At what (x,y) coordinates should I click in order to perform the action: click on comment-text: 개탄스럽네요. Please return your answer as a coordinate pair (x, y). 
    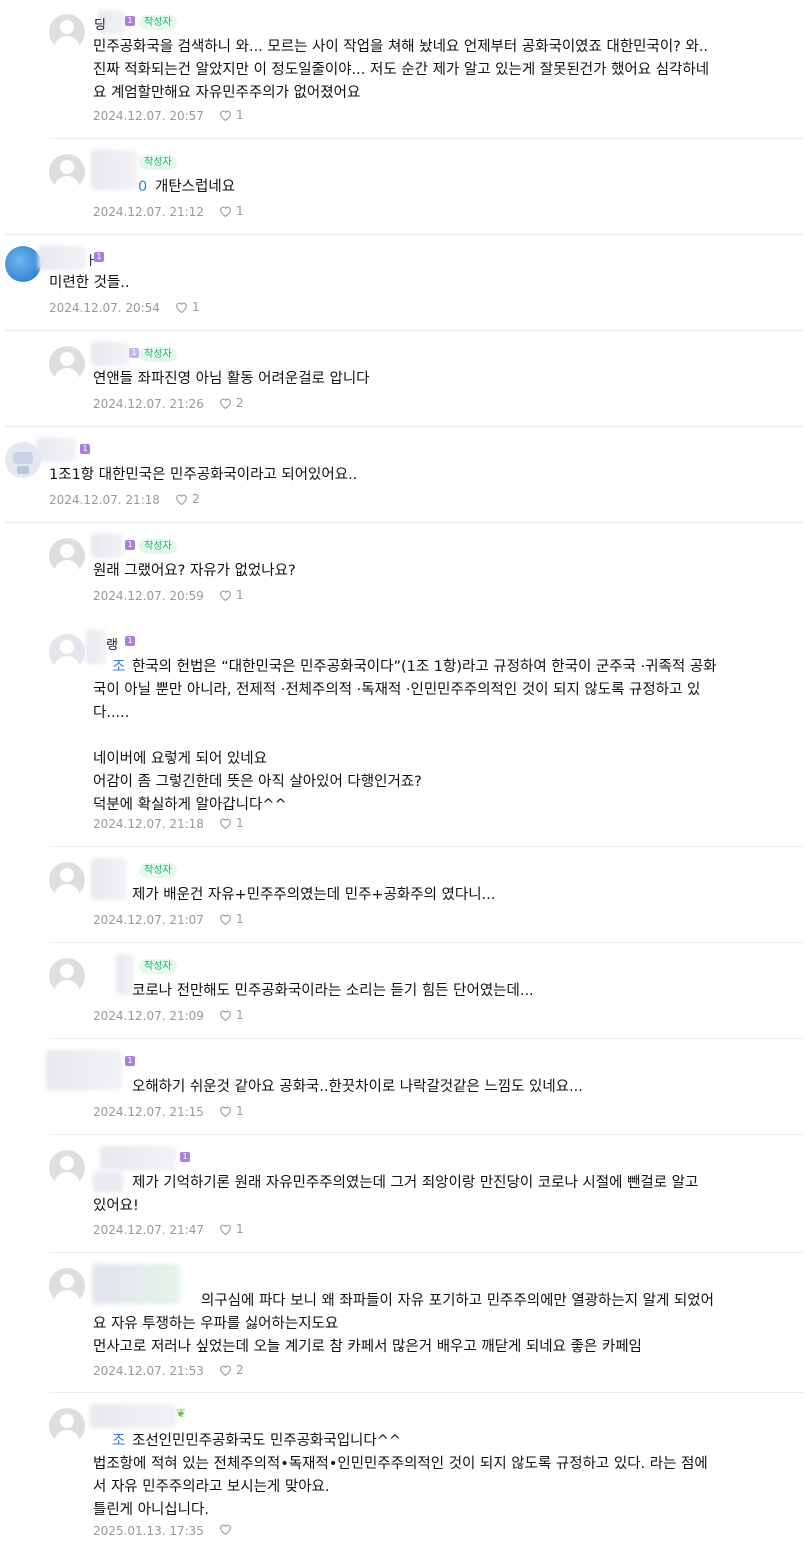
    Looking at the image, I should click on (195, 187).